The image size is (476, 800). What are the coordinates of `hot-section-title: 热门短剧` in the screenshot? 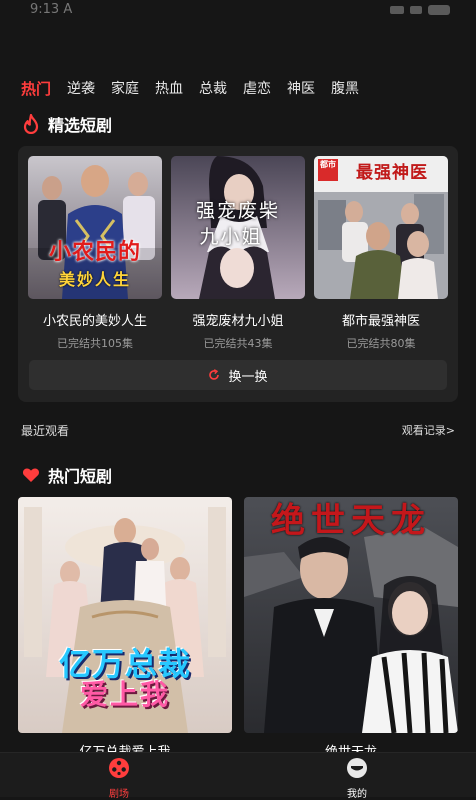 It's located at (67, 475).